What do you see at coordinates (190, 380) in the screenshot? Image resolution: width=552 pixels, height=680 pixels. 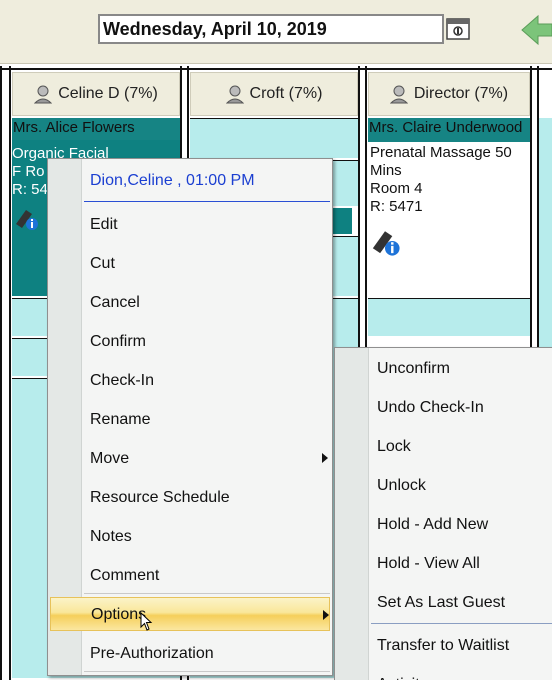 I see `menu-item-check-in: Check-In` at bounding box center [190, 380].